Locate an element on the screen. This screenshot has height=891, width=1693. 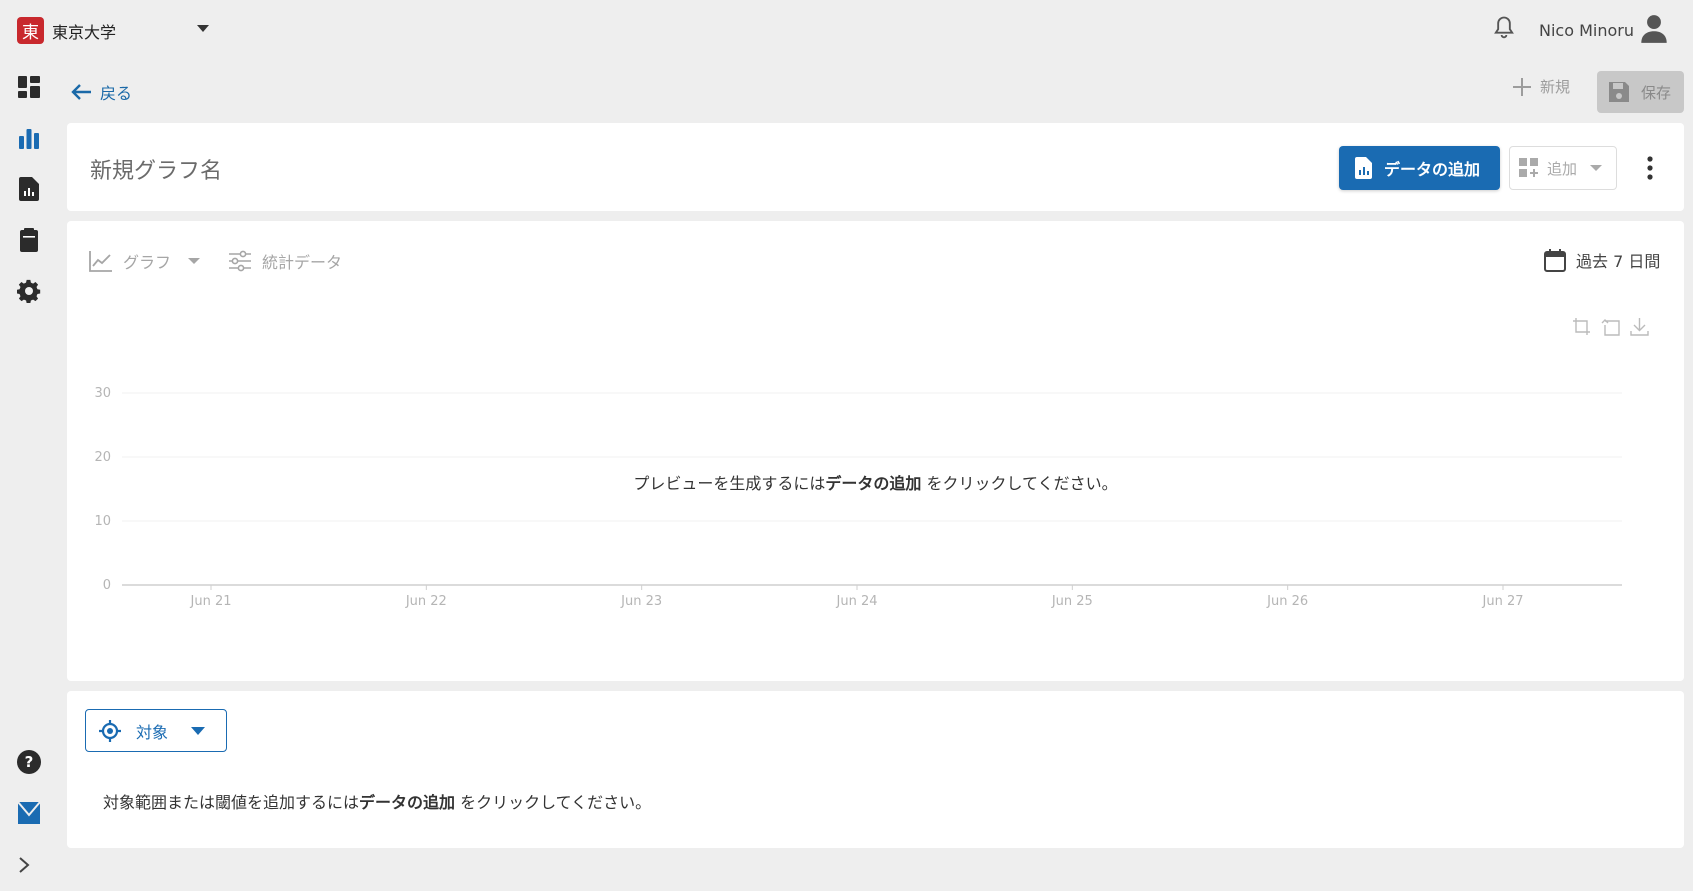
y-tick-label: 10 is located at coordinates (102, 521).